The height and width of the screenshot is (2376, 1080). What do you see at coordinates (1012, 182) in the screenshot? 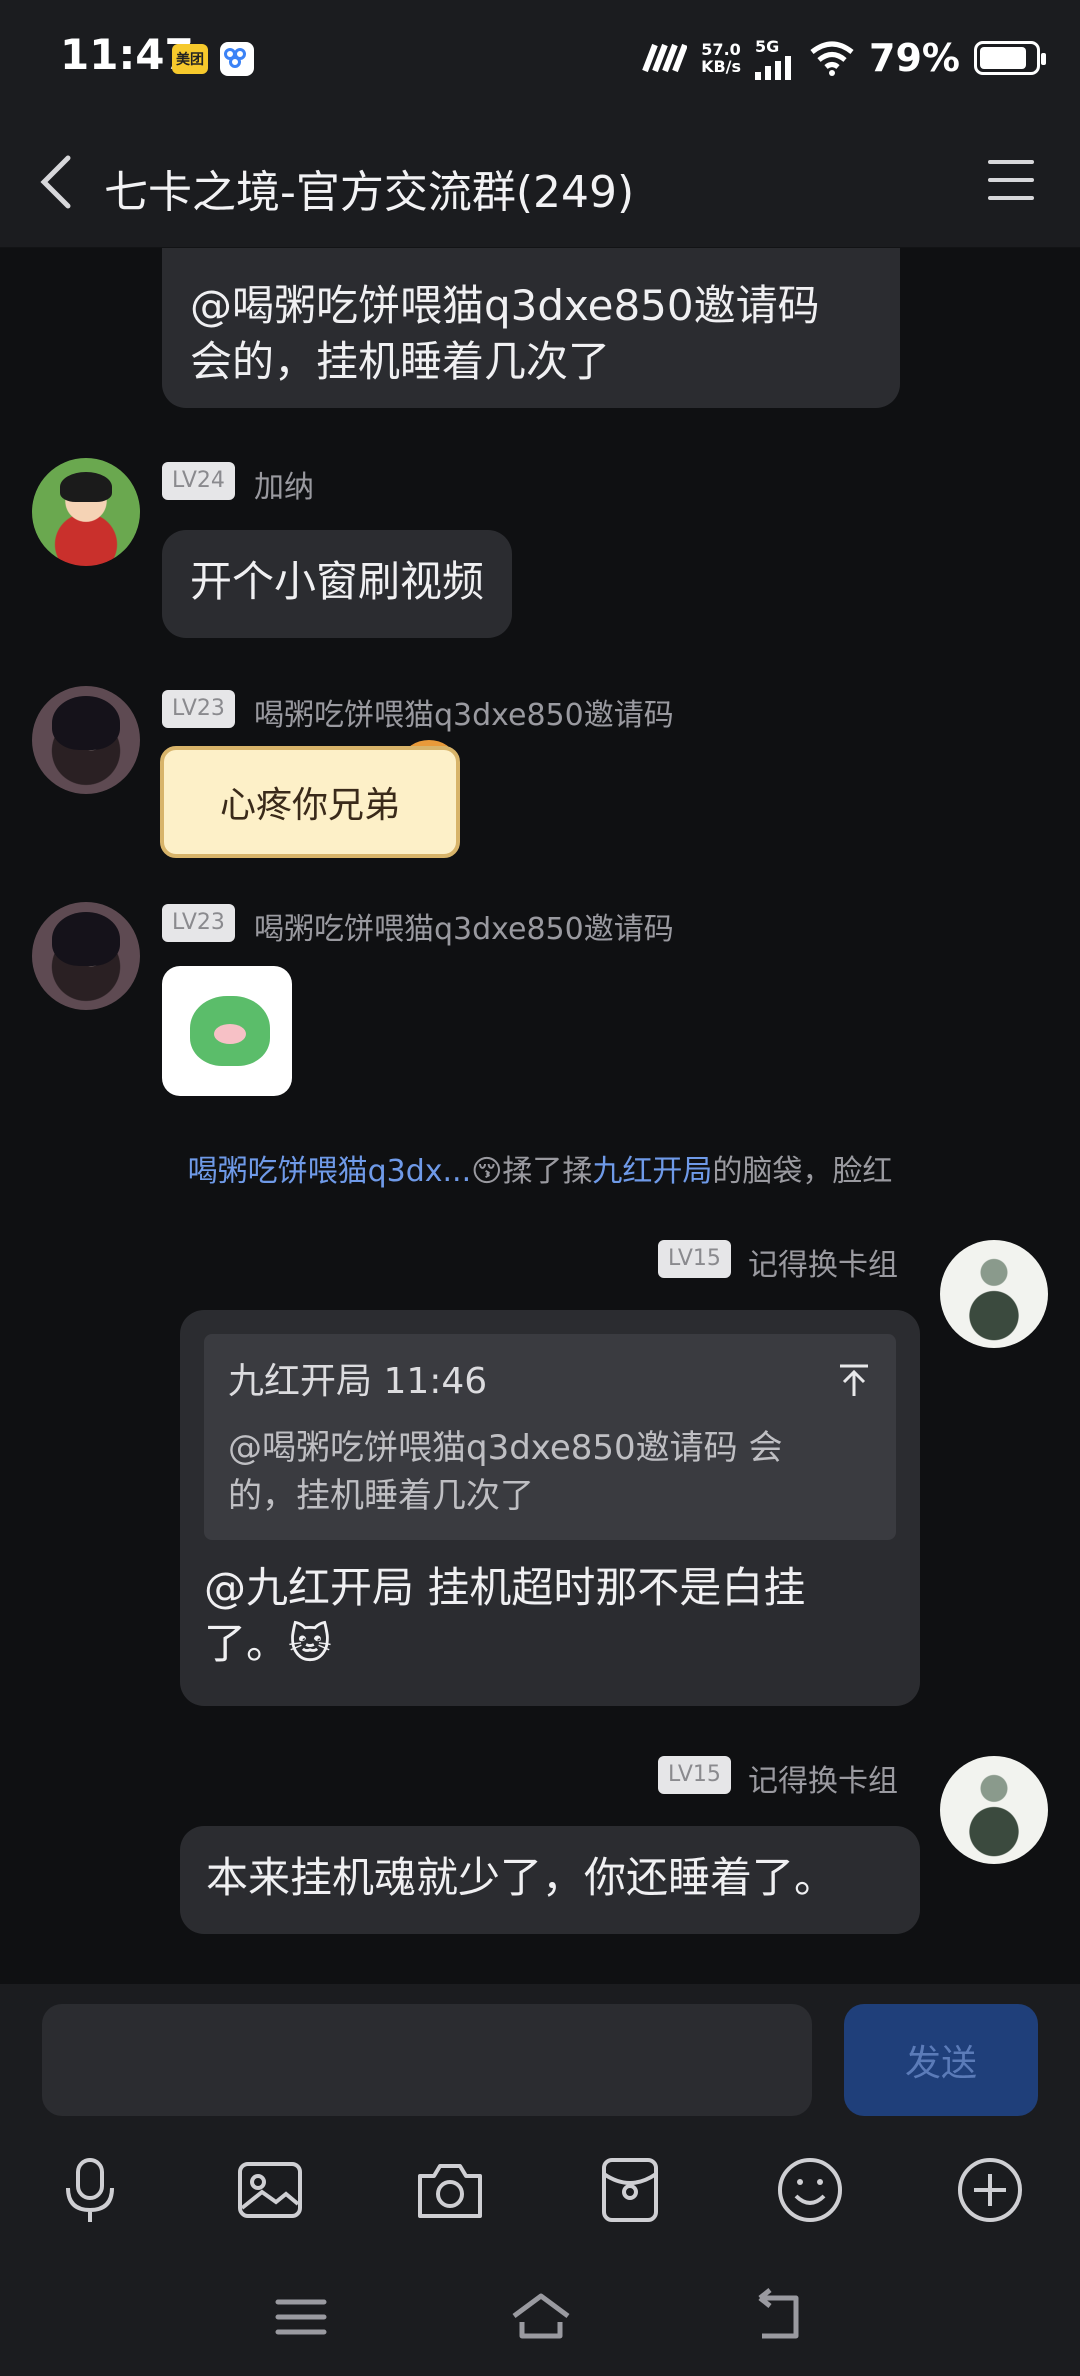
I see `group-menu-button` at bounding box center [1012, 182].